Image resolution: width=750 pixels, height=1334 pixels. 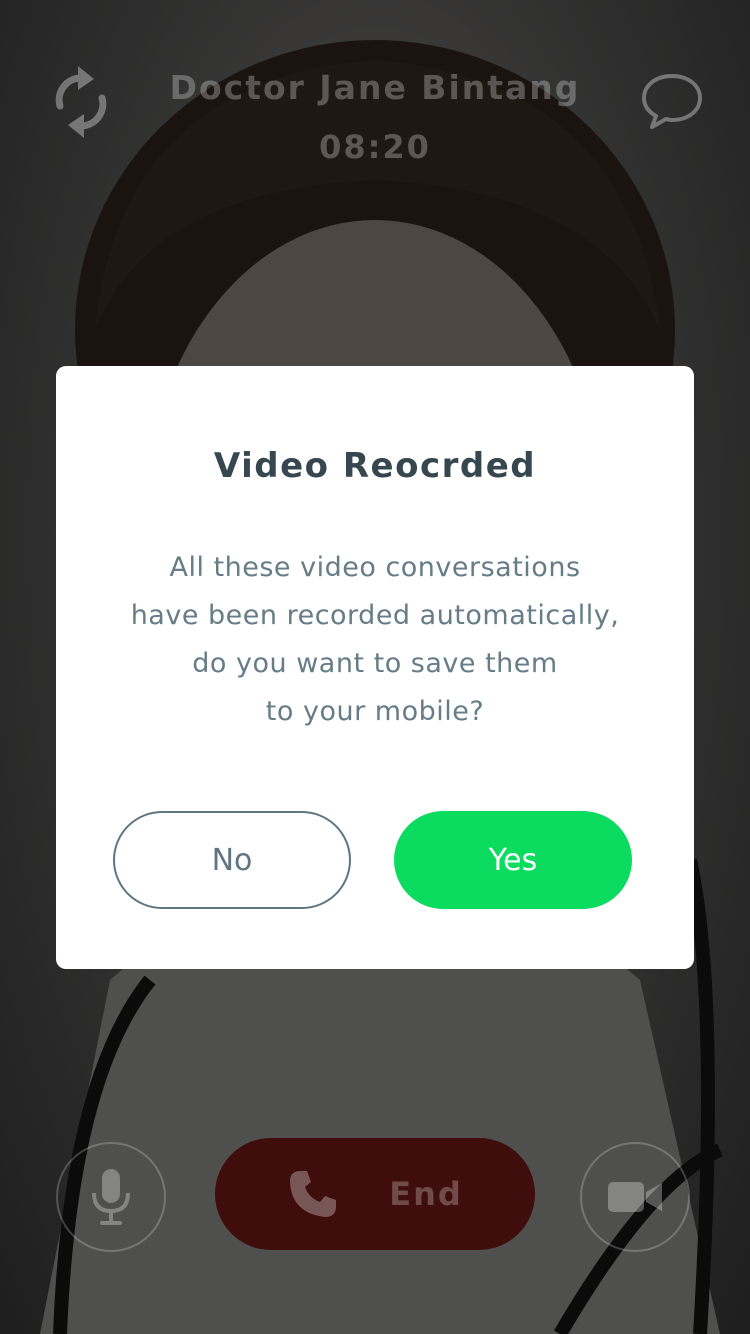 What do you see at coordinates (232, 860) in the screenshot?
I see `no-button: No` at bounding box center [232, 860].